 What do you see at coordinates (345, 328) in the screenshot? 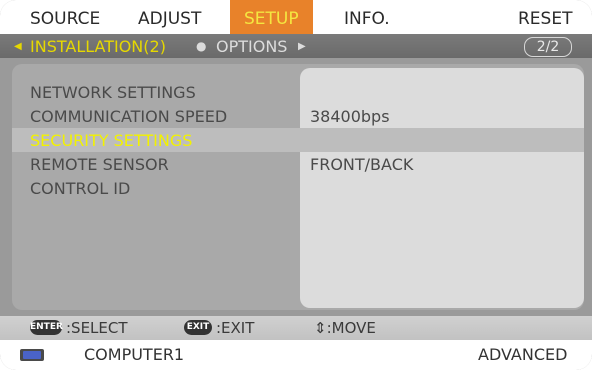
I see `move-help-text: ⇕:MOVE` at bounding box center [345, 328].